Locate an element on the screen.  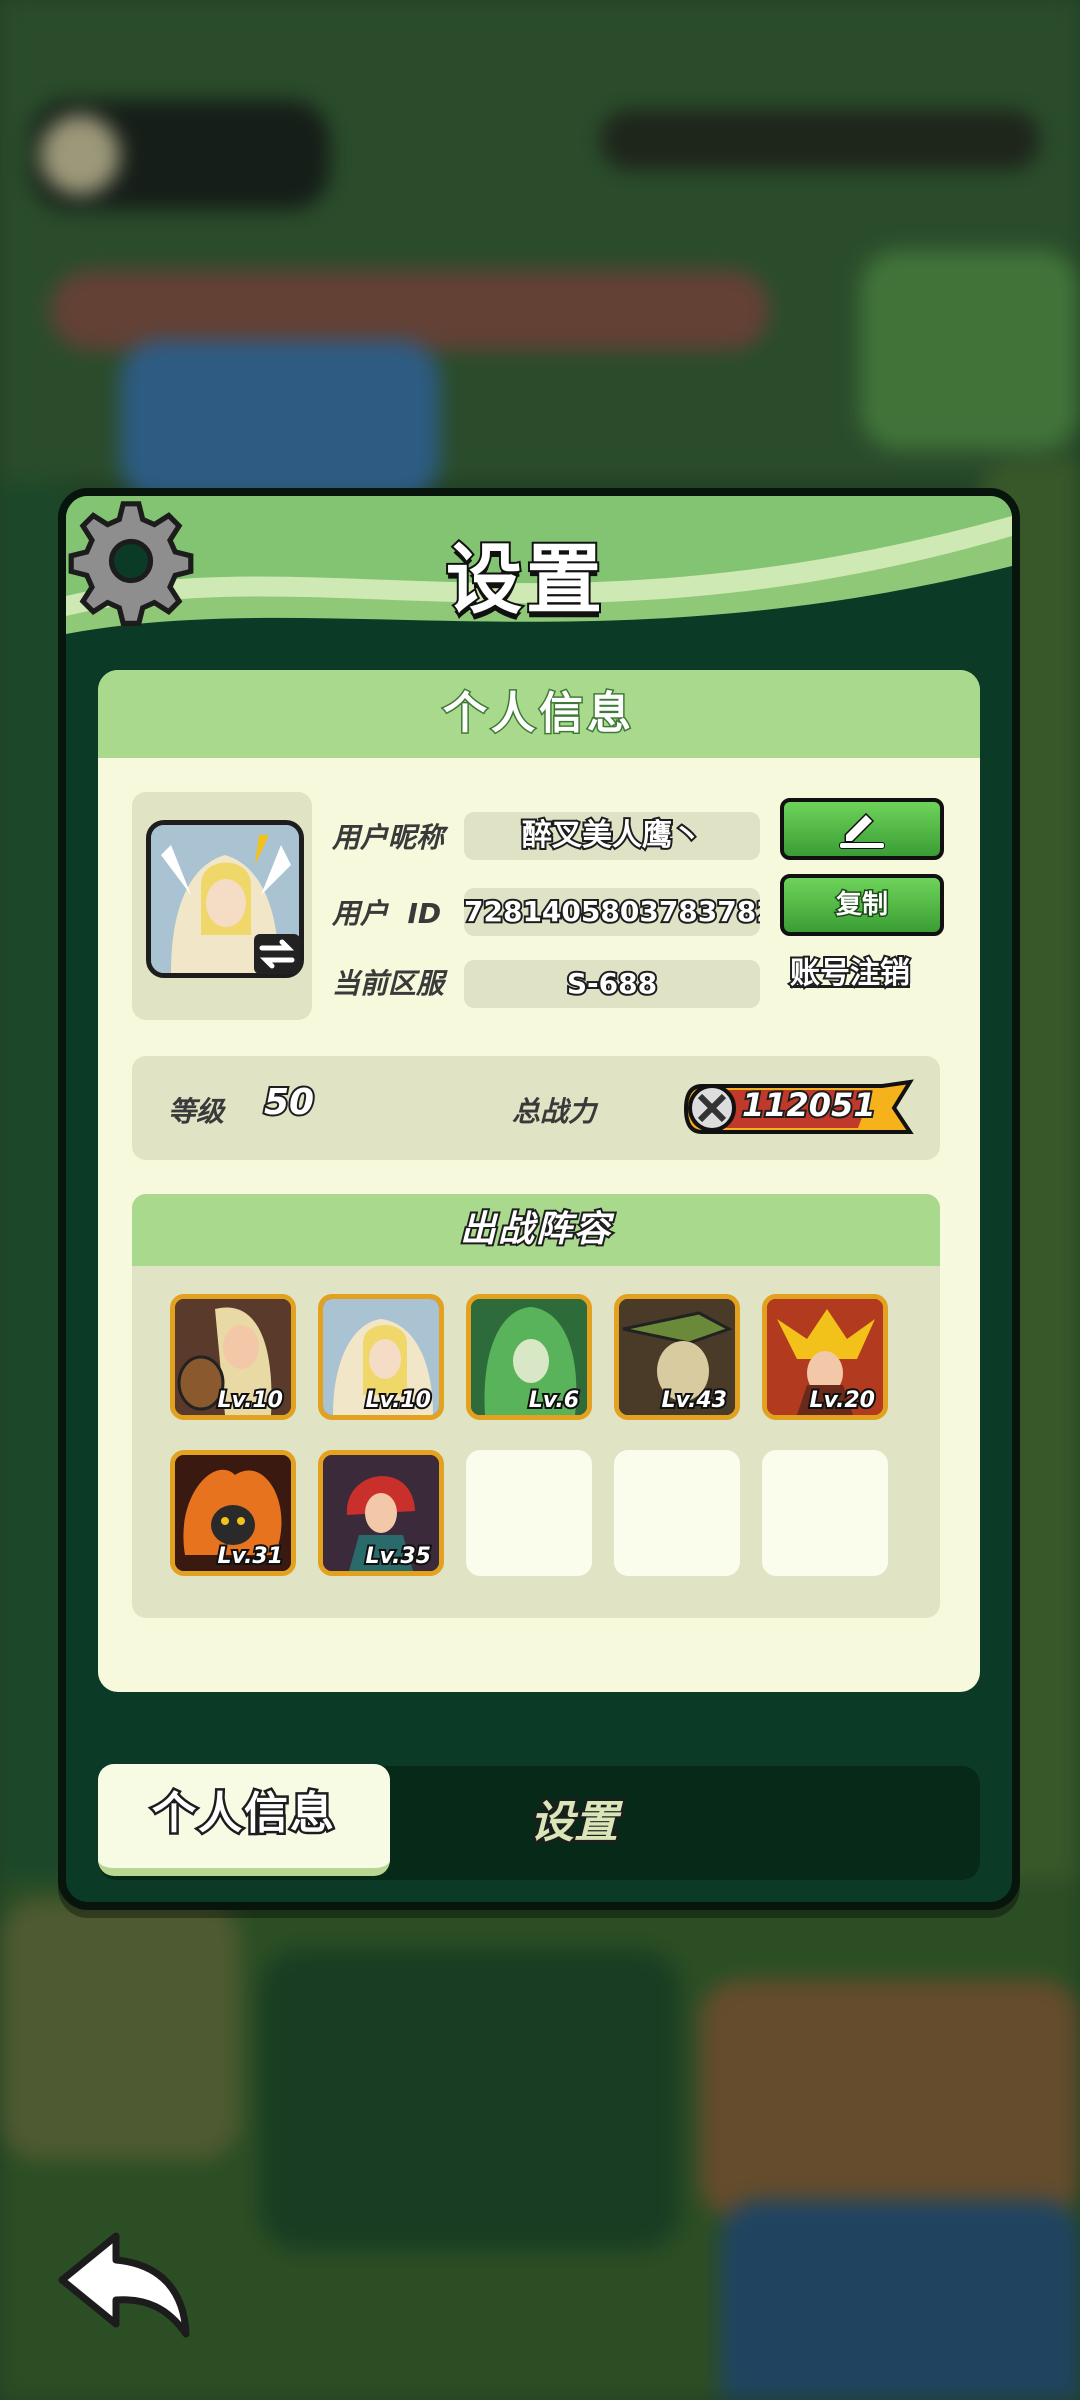
dialog-title: 设置 is located at coordinates (525, 579).